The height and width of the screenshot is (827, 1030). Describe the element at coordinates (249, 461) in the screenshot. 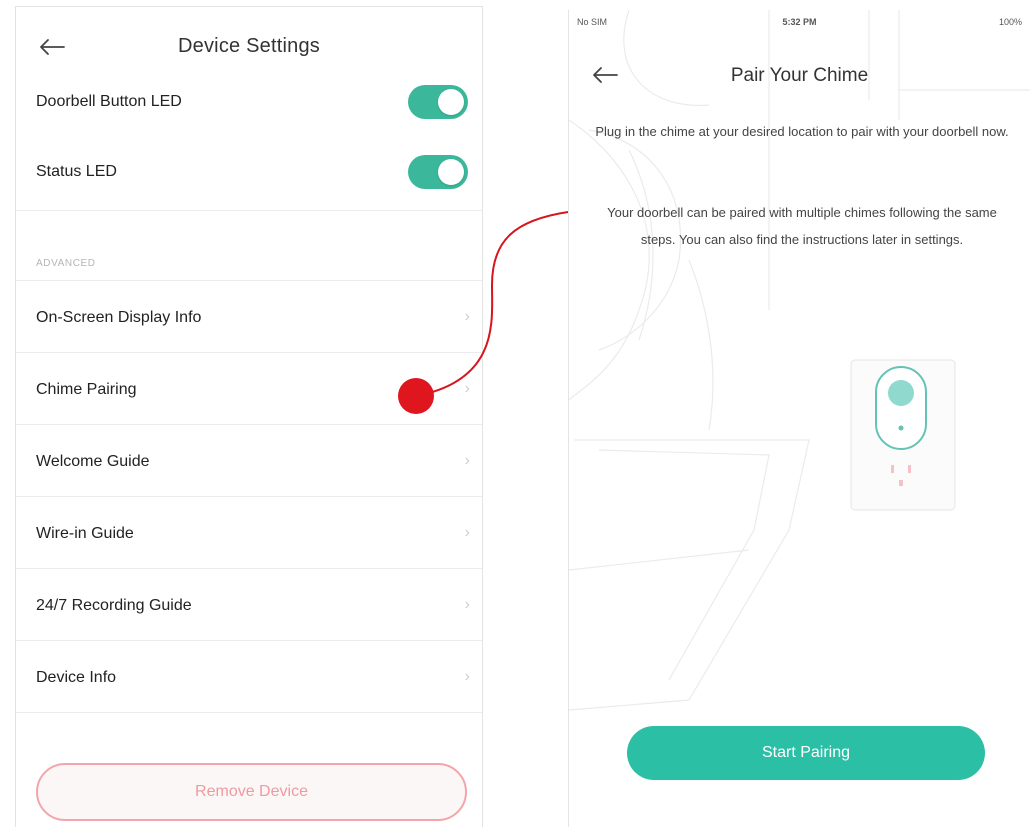

I see `menu-item-welcome-guide: Welcome Guide ›` at that location.